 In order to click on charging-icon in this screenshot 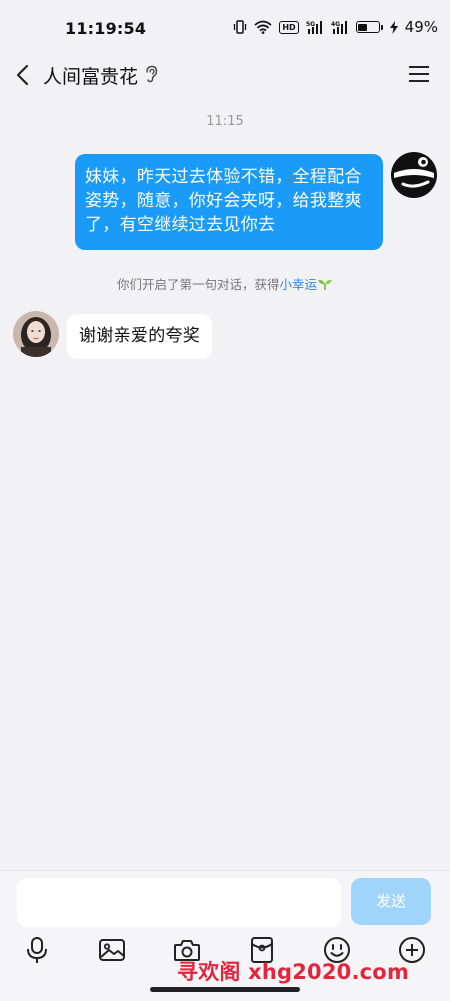, I will do `click(393, 27)`.